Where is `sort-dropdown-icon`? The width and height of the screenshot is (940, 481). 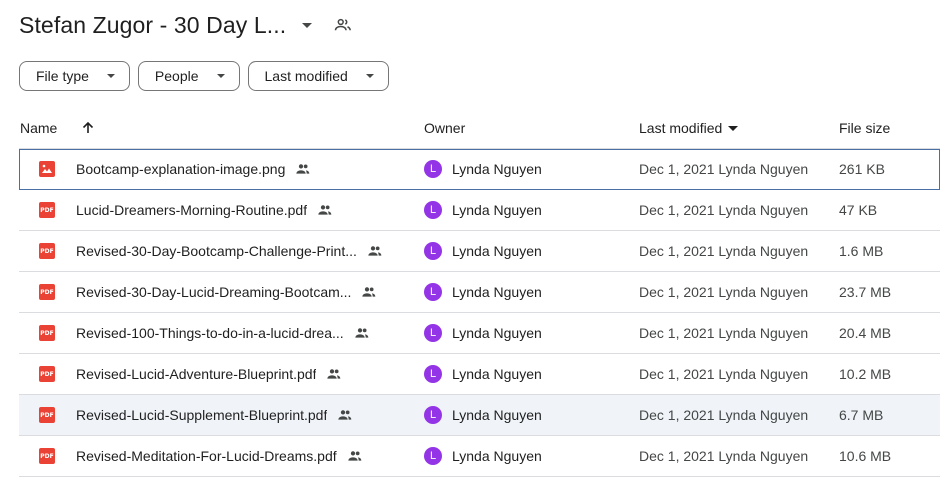
sort-dropdown-icon is located at coordinates (733, 128).